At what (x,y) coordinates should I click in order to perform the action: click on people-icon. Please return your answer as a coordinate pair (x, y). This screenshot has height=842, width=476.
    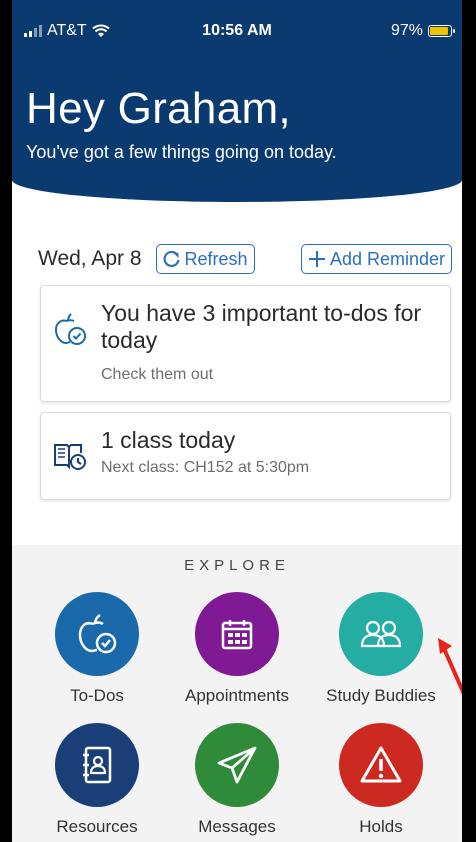
    Looking at the image, I should click on (381, 634).